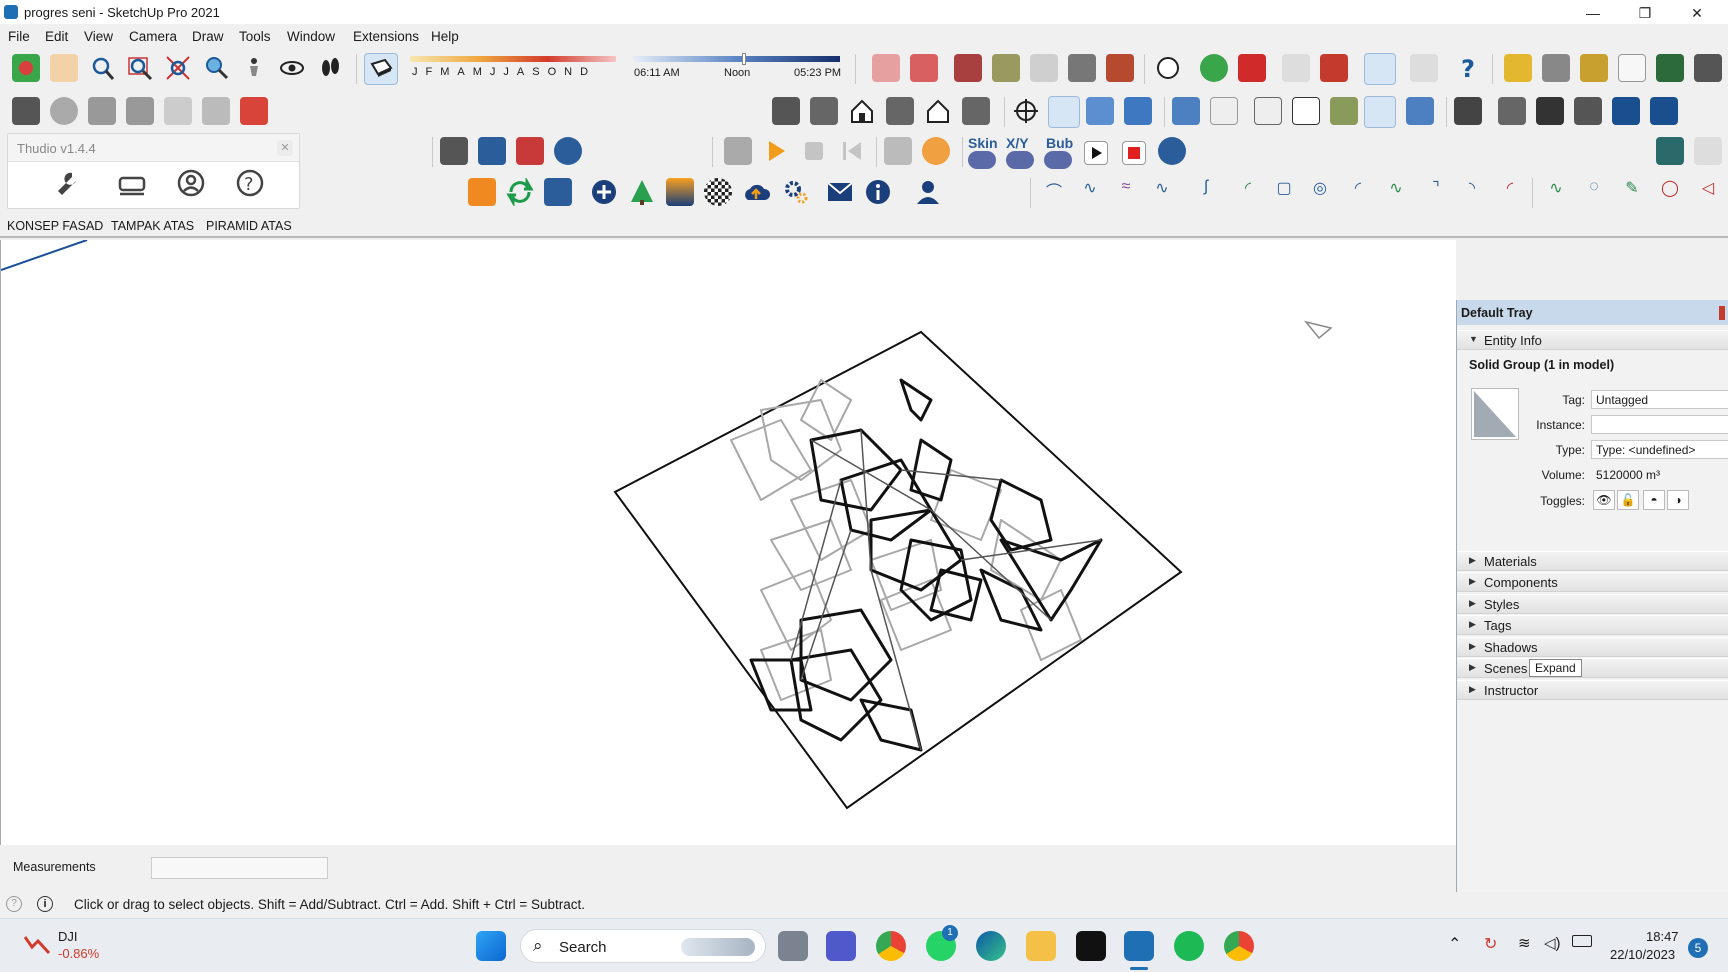 Image resolution: width=1728 pixels, height=972 pixels. I want to click on tree-icon, so click(642, 192).